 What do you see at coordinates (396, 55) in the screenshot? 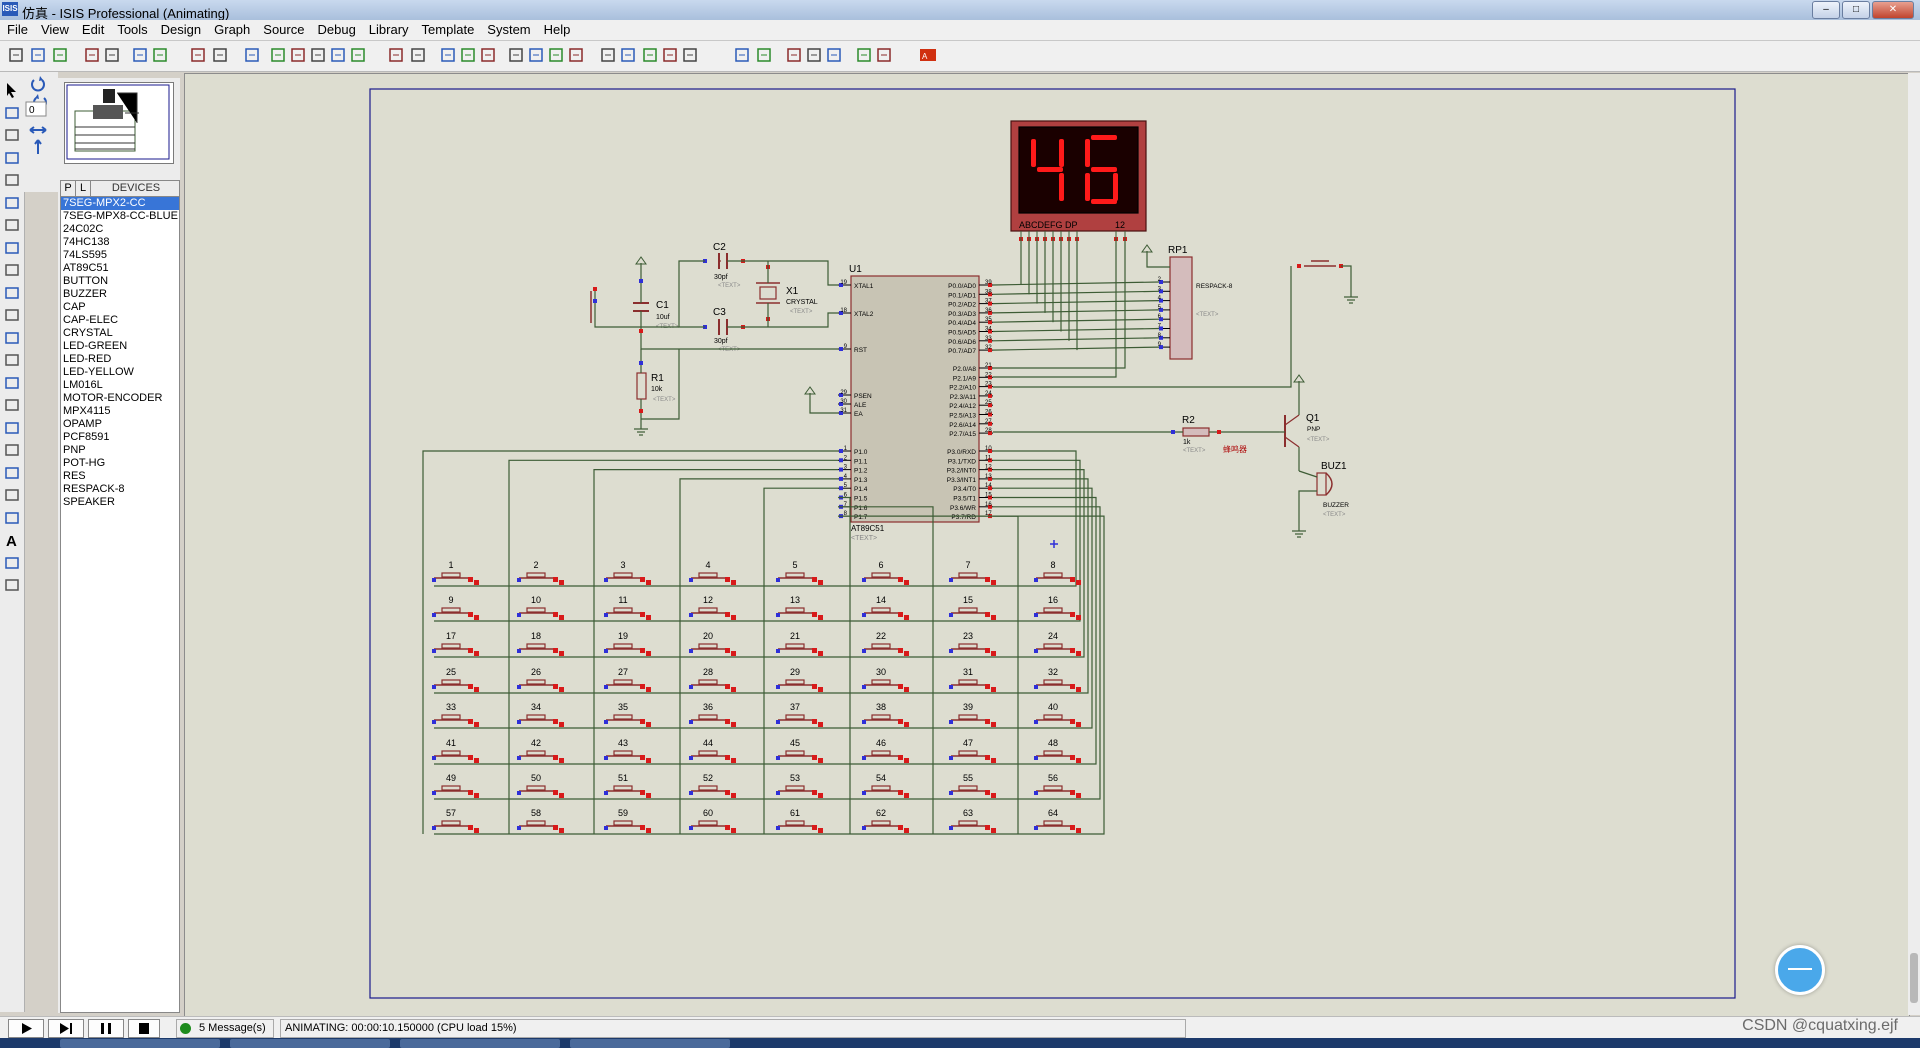
I see `undo-icon` at bounding box center [396, 55].